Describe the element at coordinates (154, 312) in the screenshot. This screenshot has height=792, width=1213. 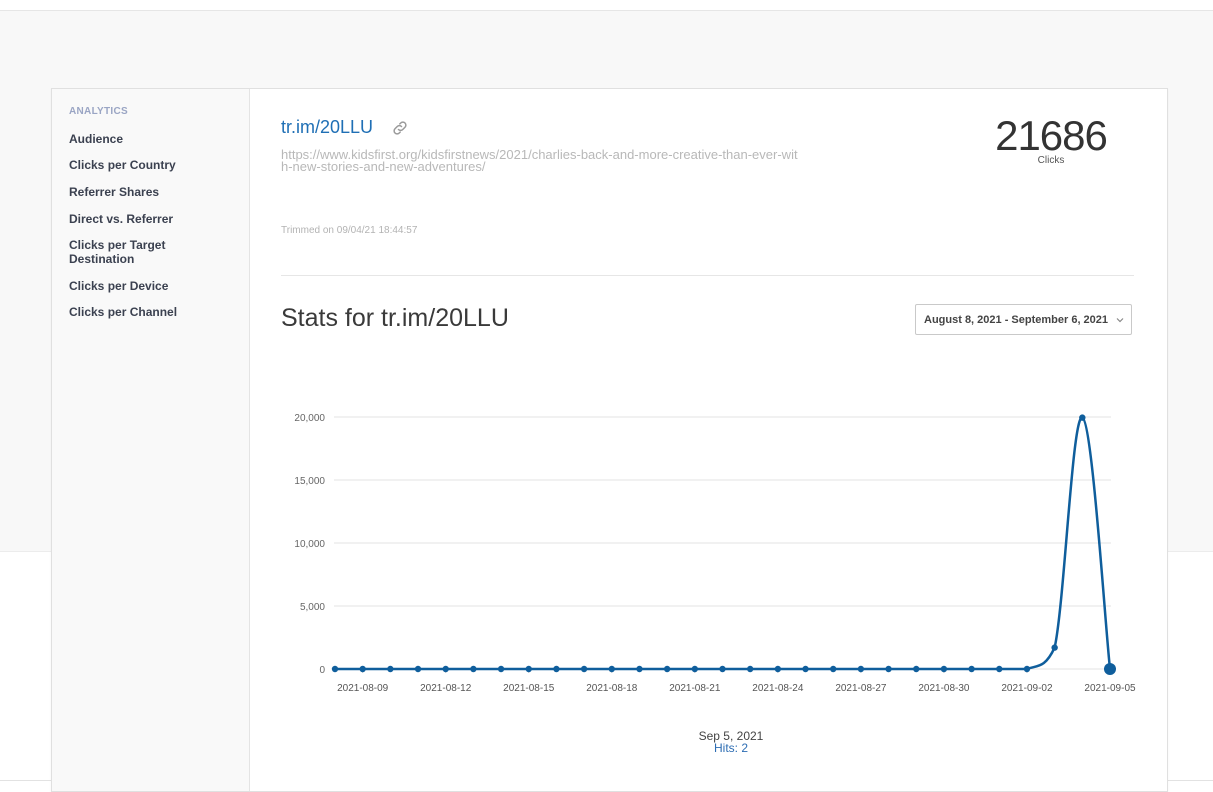
I see `sidebar-item-clicks-per-channel: Clicks per Channel` at that location.